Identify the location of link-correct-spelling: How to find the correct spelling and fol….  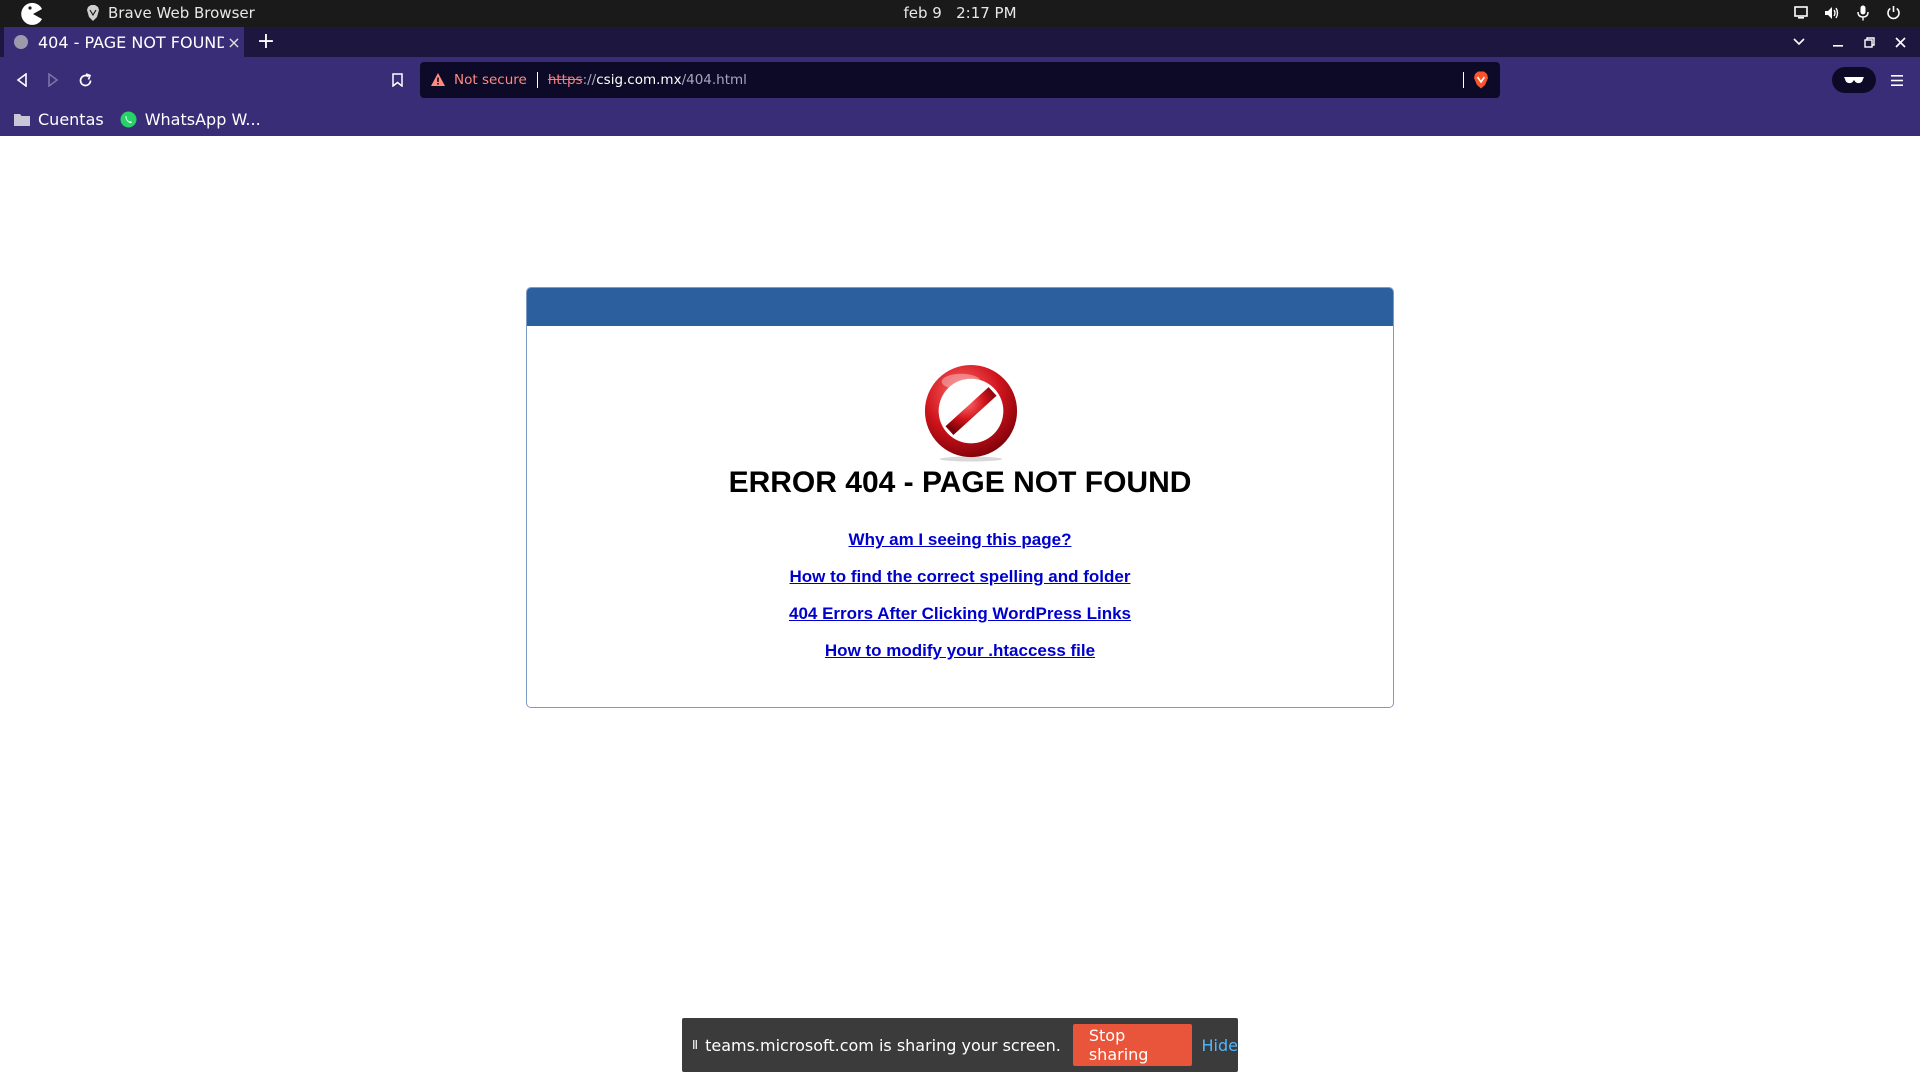
(960, 585).